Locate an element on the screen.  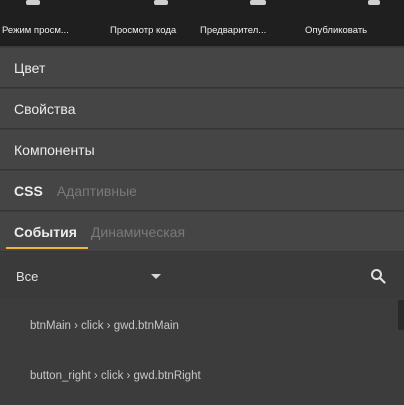
section-color-label: Цвет is located at coordinates (30, 67).